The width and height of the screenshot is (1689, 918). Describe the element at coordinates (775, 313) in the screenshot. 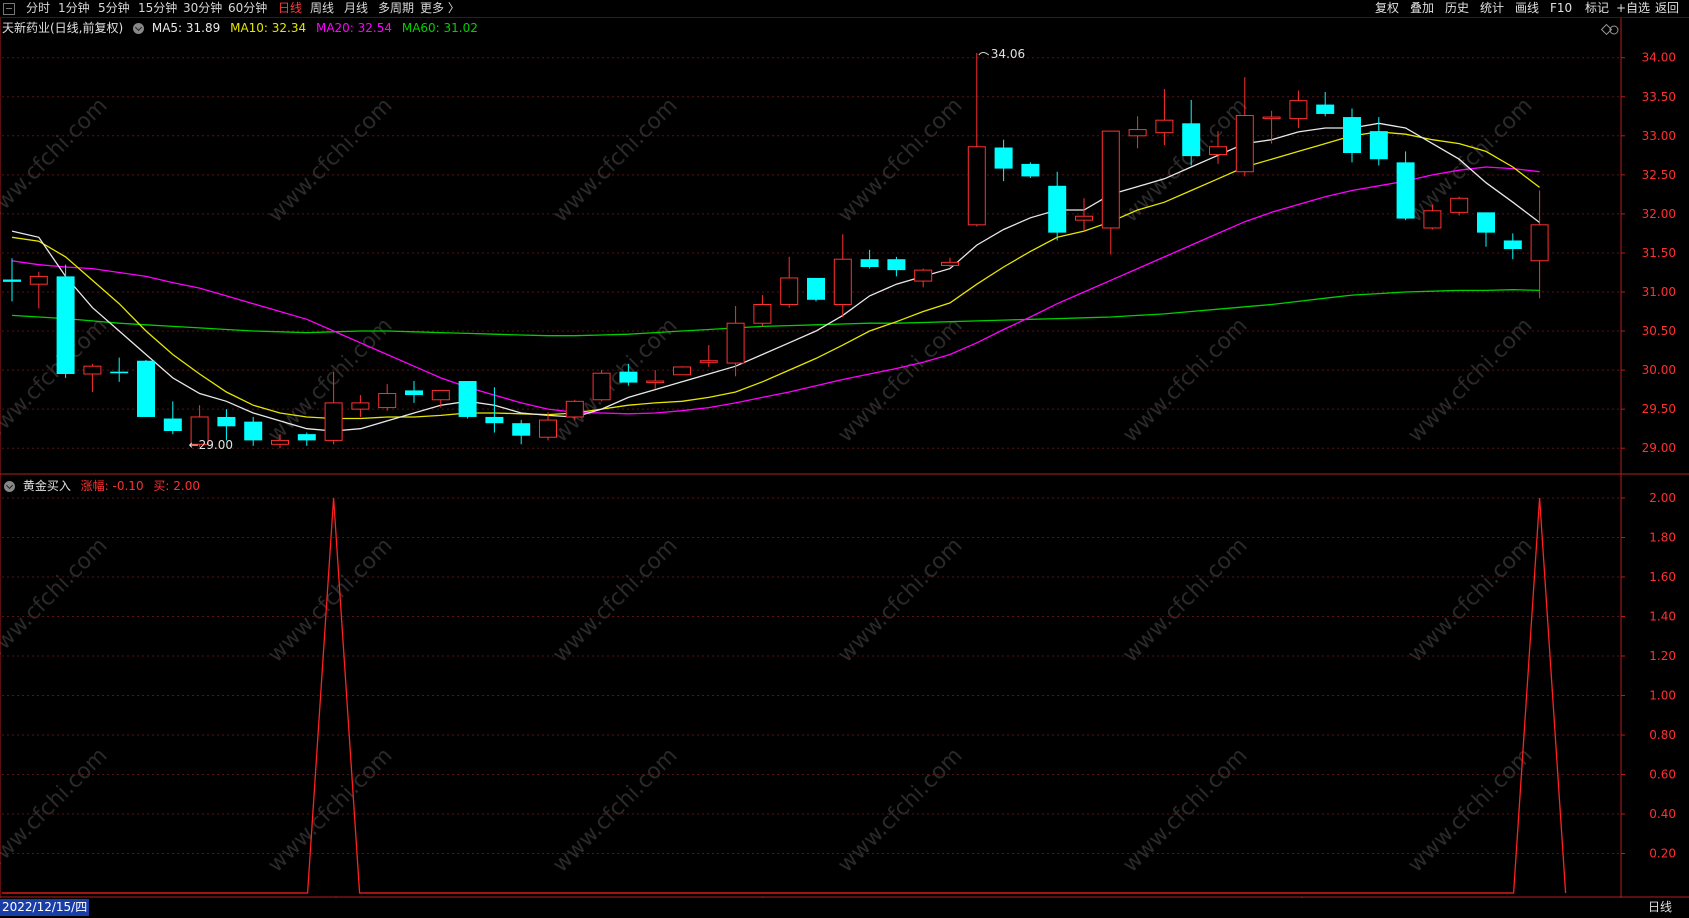

I see `ma60-line` at that location.